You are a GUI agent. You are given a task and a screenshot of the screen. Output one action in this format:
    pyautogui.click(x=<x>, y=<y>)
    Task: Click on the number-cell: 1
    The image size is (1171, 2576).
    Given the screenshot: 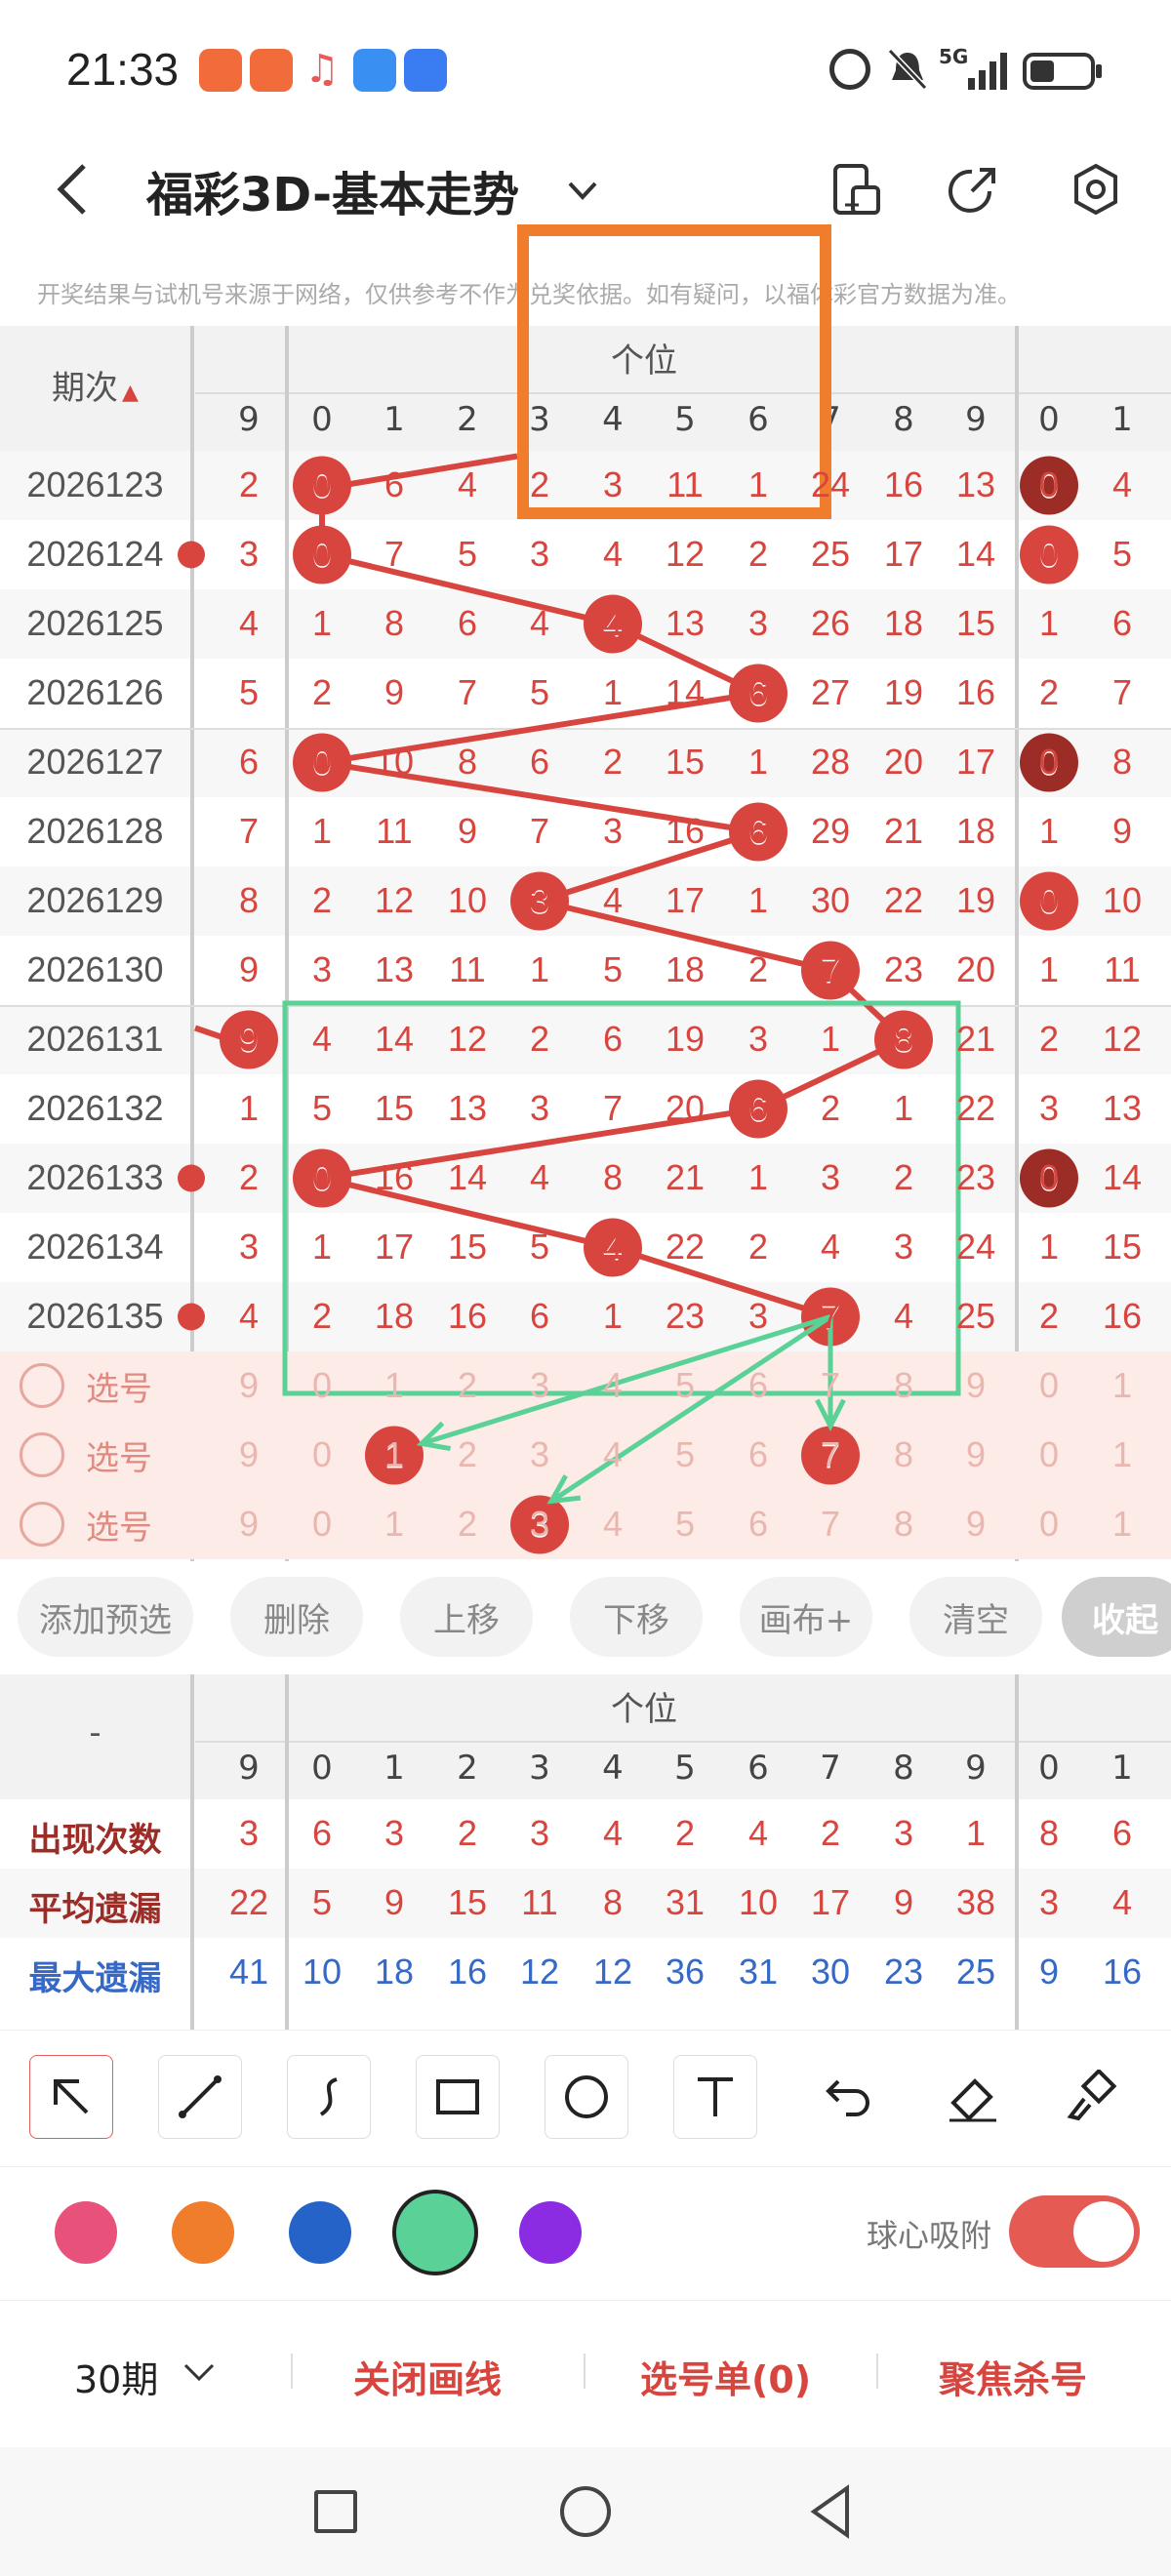 What is the action you would take?
    pyautogui.click(x=757, y=762)
    